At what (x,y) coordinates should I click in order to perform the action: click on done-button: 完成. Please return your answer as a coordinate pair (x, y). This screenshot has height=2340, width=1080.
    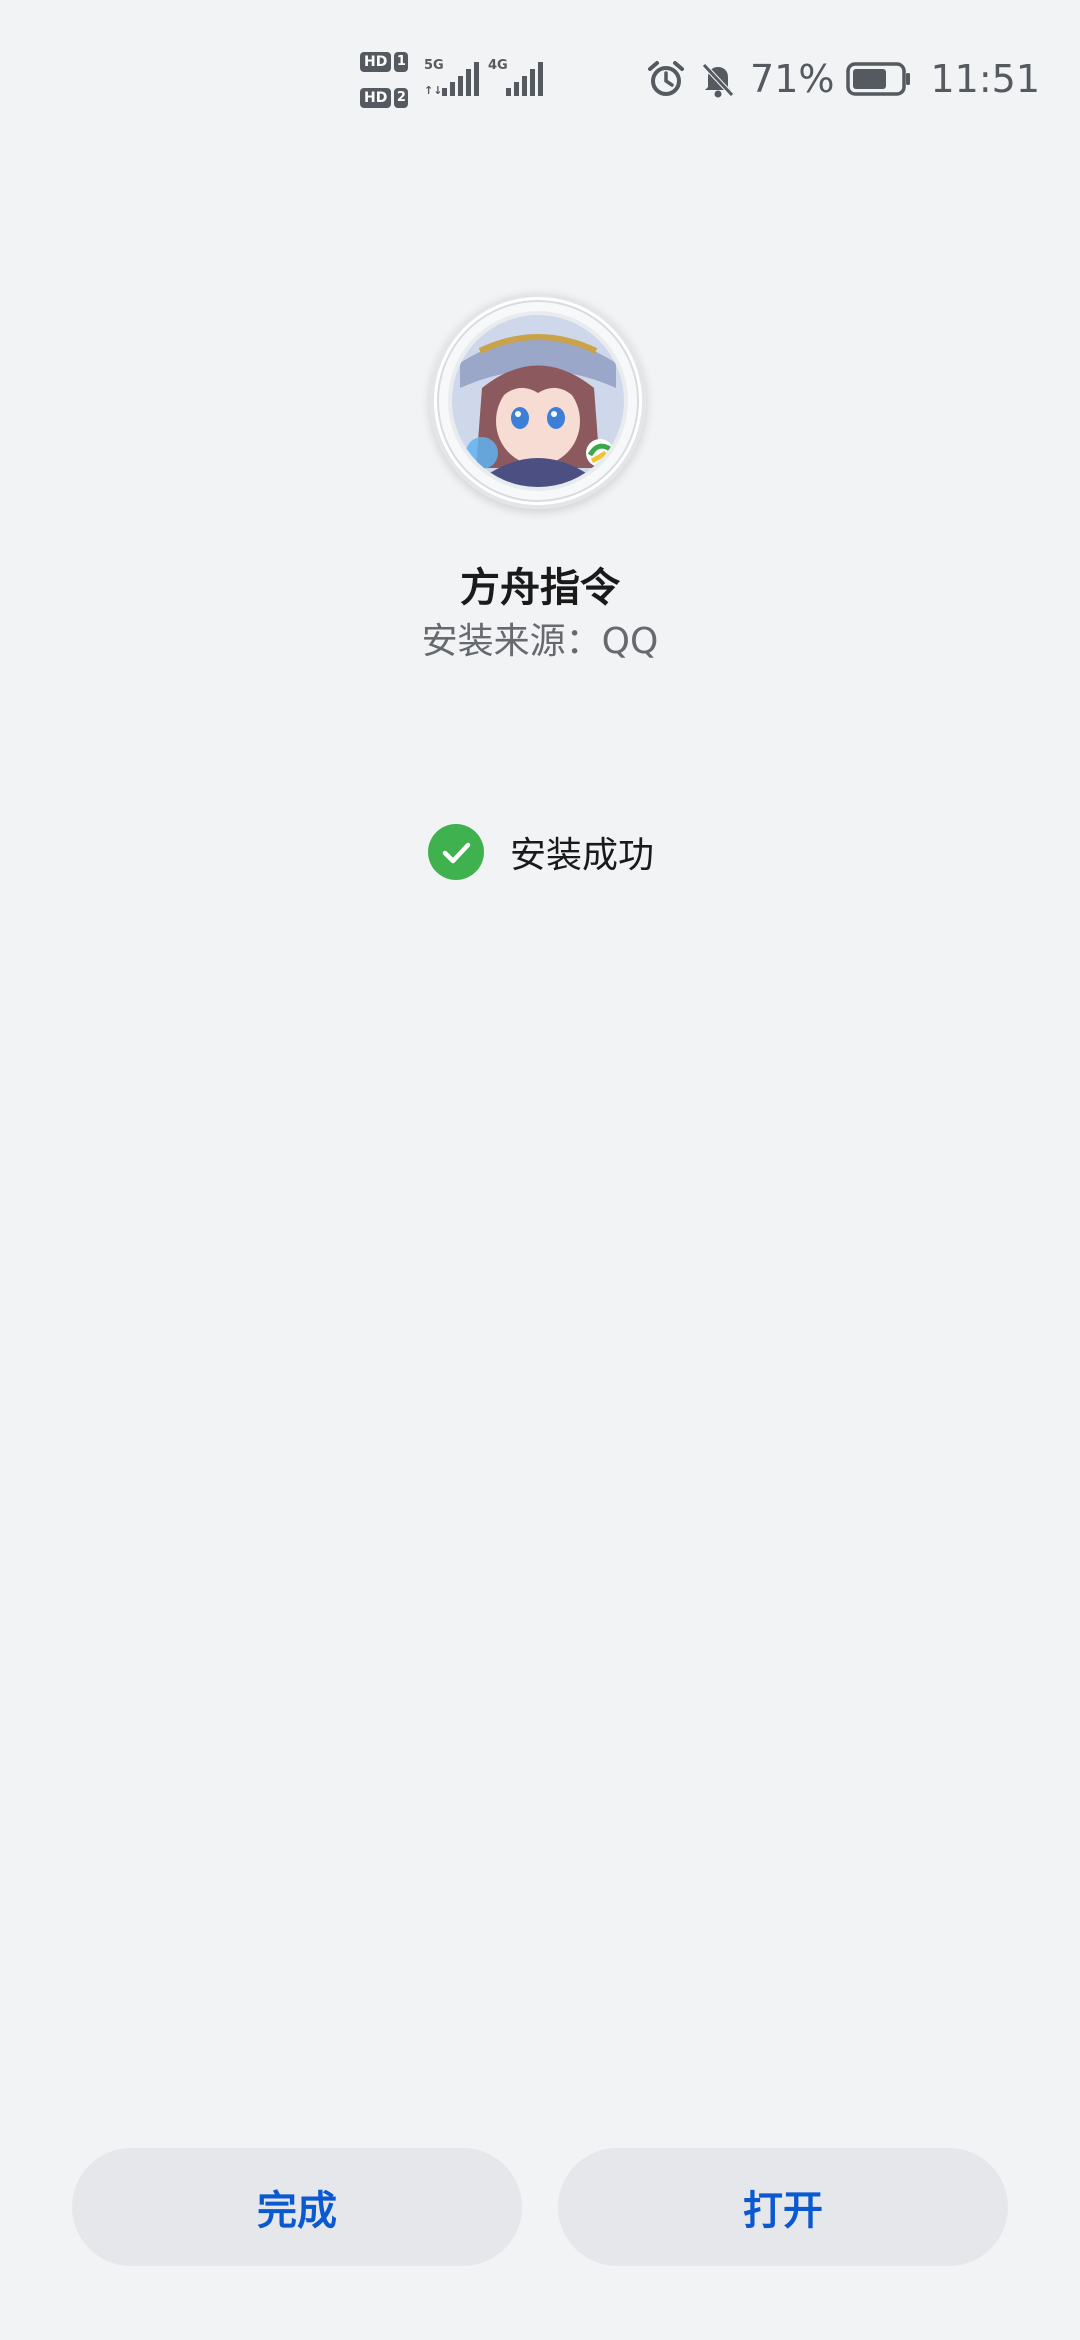
    Looking at the image, I should click on (297, 2207).